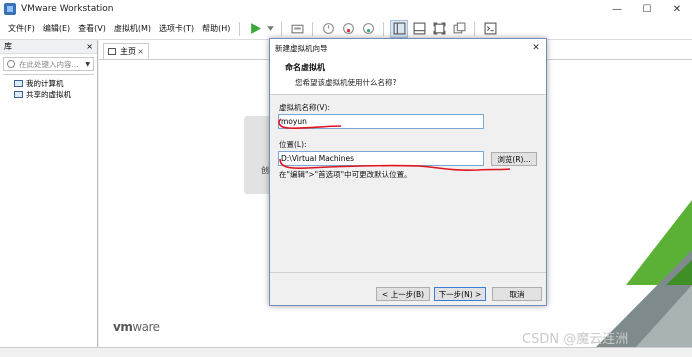 The image size is (692, 357). Describe the element at coordinates (10, 9) in the screenshot. I see `vmware-logo-icon` at that location.